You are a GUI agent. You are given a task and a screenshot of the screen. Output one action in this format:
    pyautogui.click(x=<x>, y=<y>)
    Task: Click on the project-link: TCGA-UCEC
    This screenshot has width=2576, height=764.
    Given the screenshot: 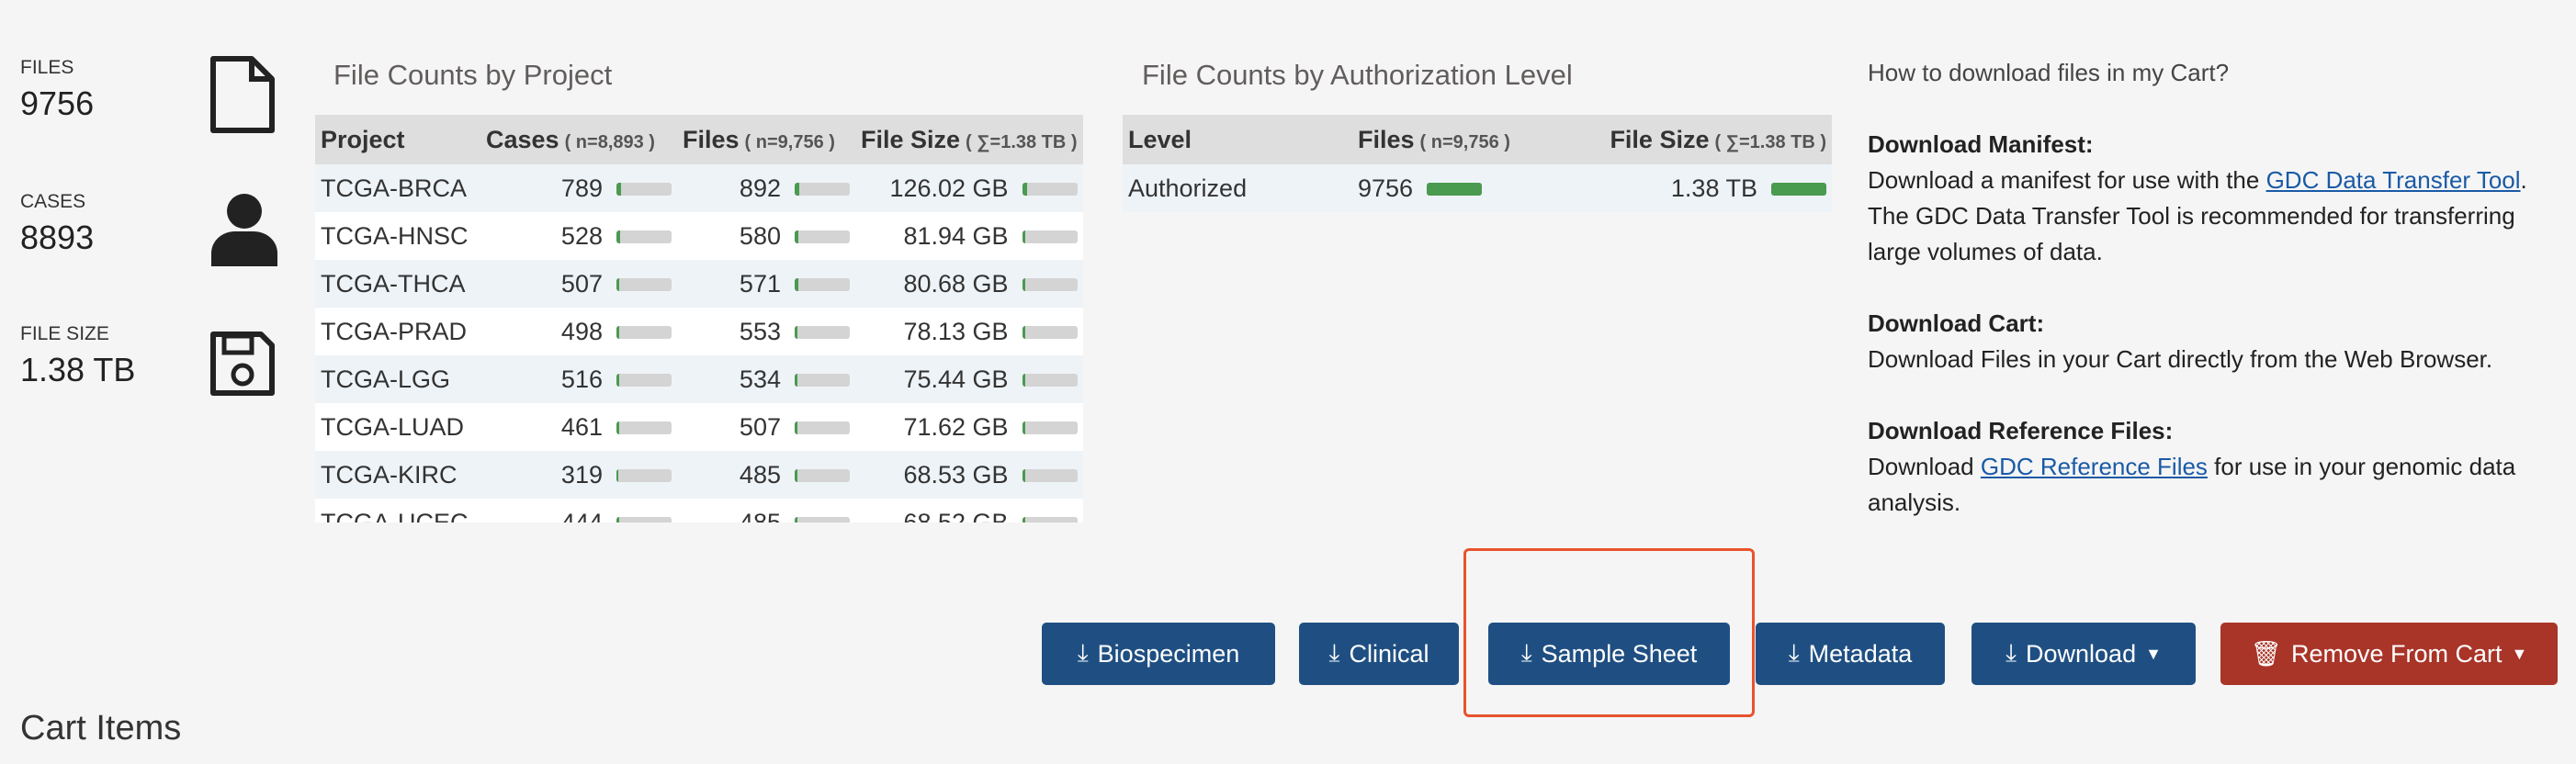 What is the action you would take?
    pyautogui.click(x=397, y=511)
    